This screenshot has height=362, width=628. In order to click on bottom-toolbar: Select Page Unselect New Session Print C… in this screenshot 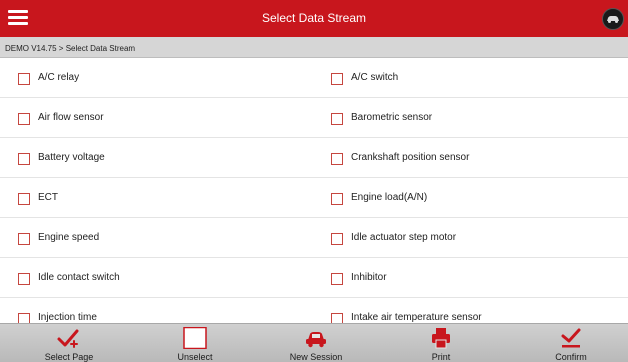, I will do `click(314, 342)`.